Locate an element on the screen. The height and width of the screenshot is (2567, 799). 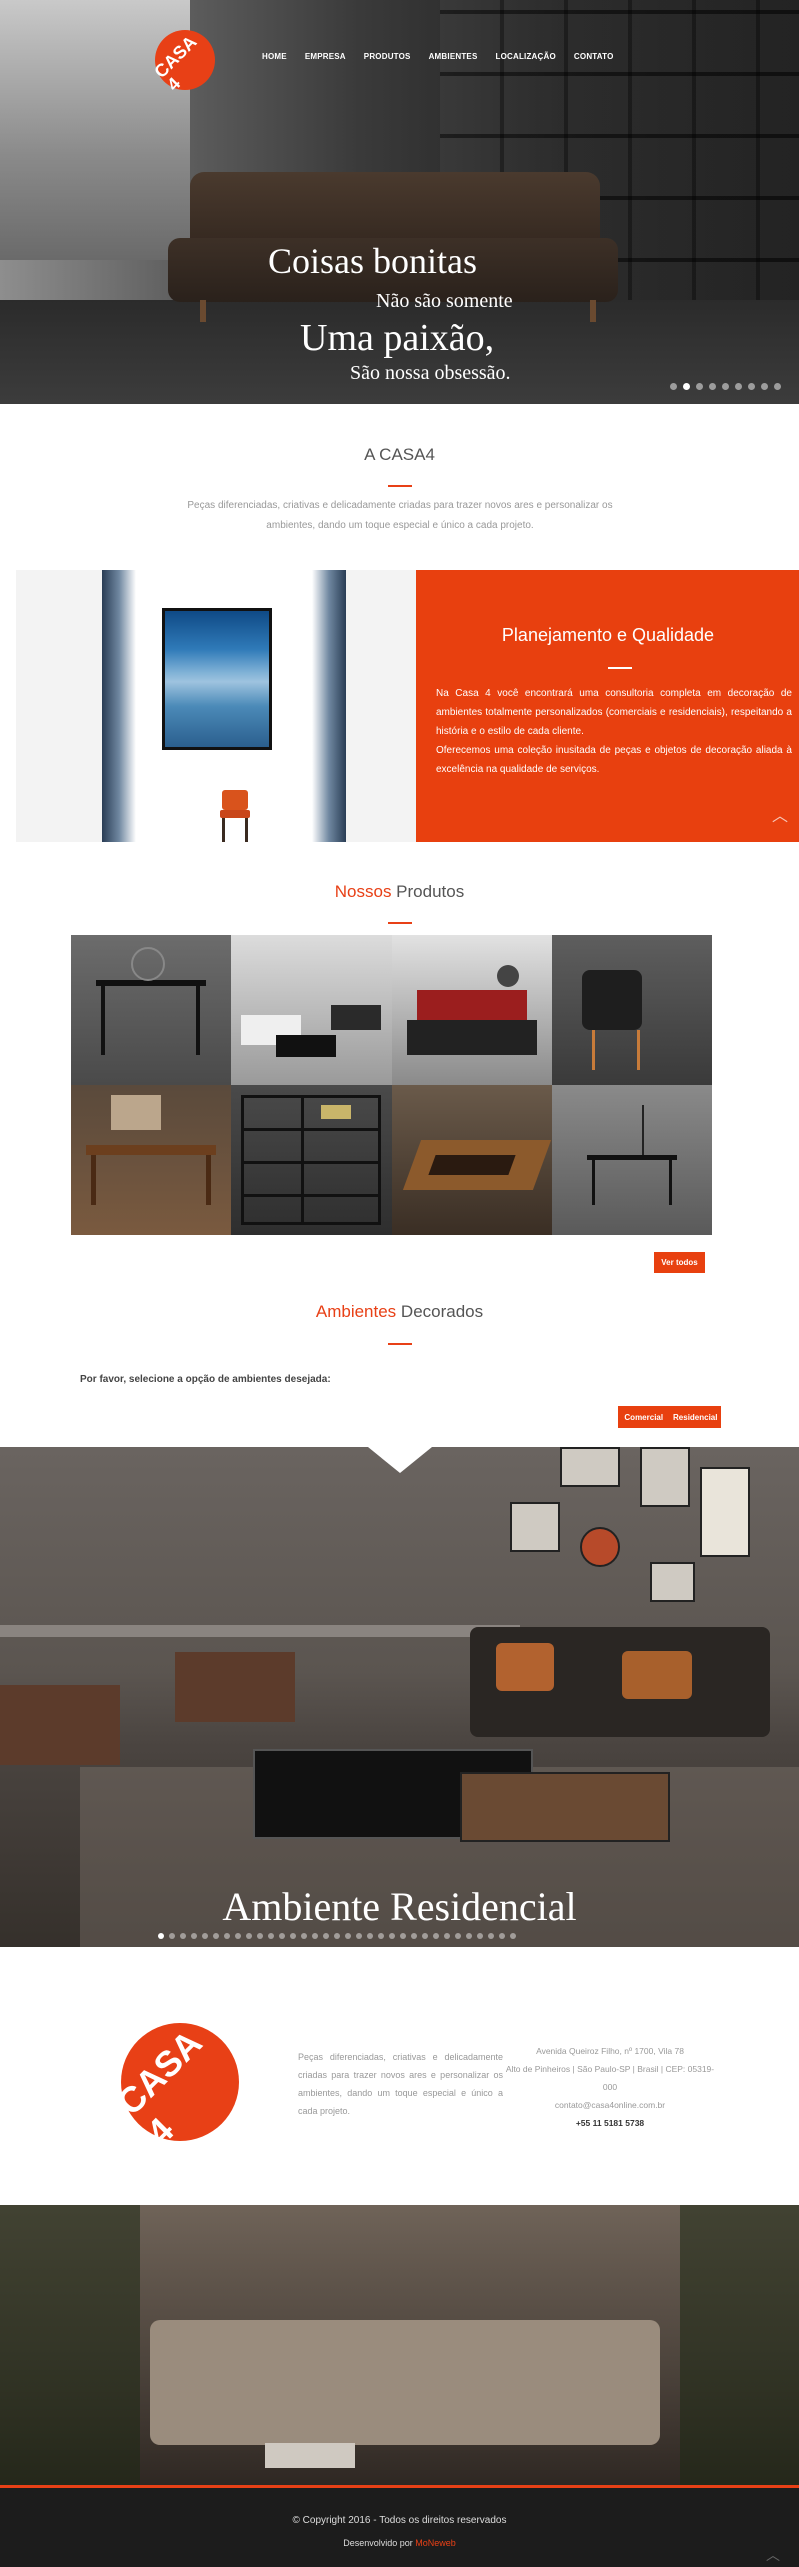
products-grid is located at coordinates (391, 1085).